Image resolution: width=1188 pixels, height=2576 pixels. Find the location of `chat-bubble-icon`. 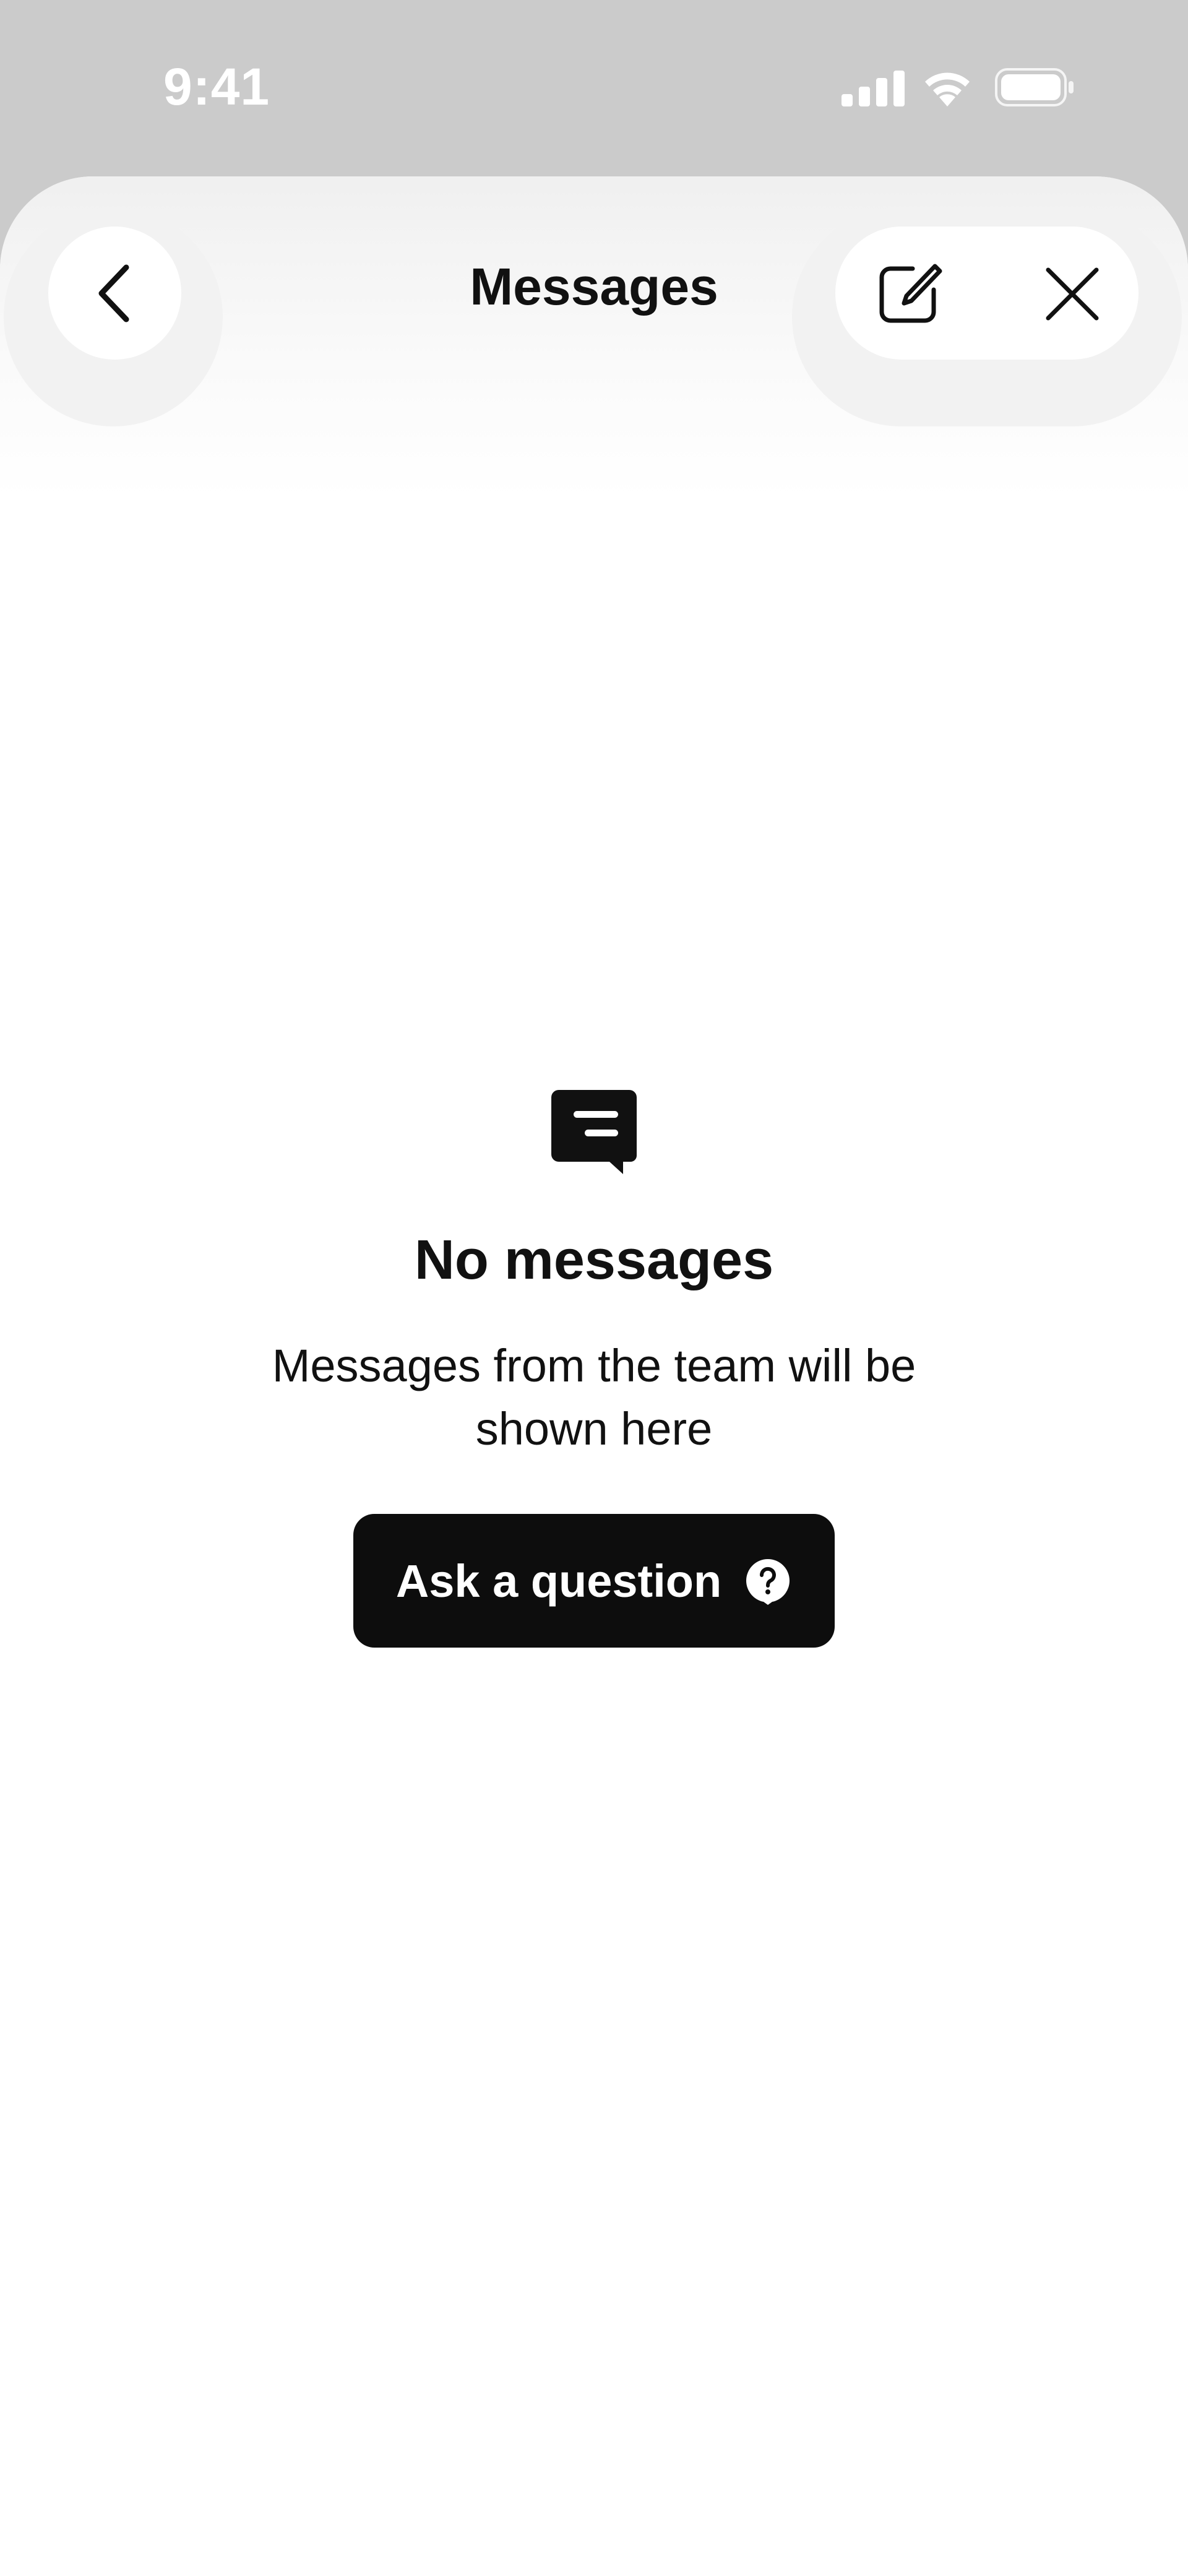

chat-bubble-icon is located at coordinates (594, 1132).